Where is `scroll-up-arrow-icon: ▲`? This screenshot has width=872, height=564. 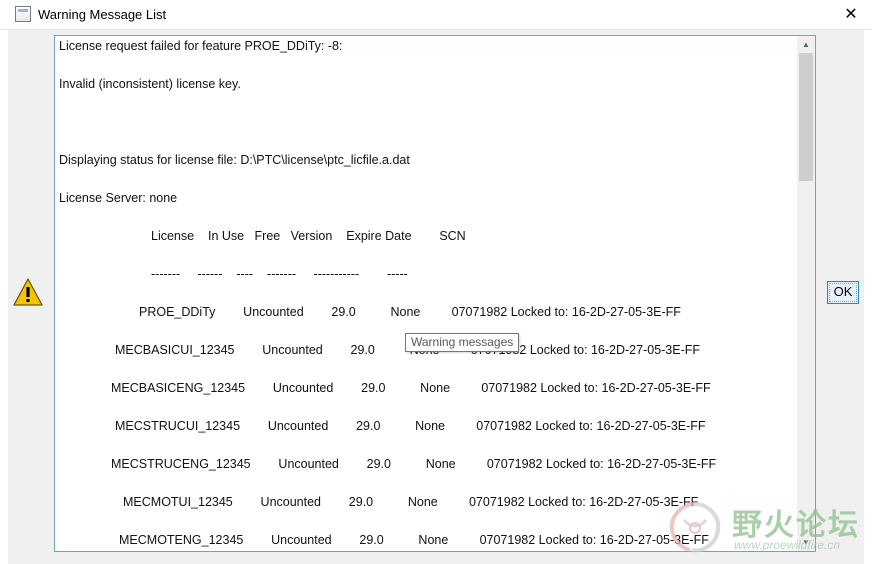 scroll-up-arrow-icon: ▲ is located at coordinates (806, 44).